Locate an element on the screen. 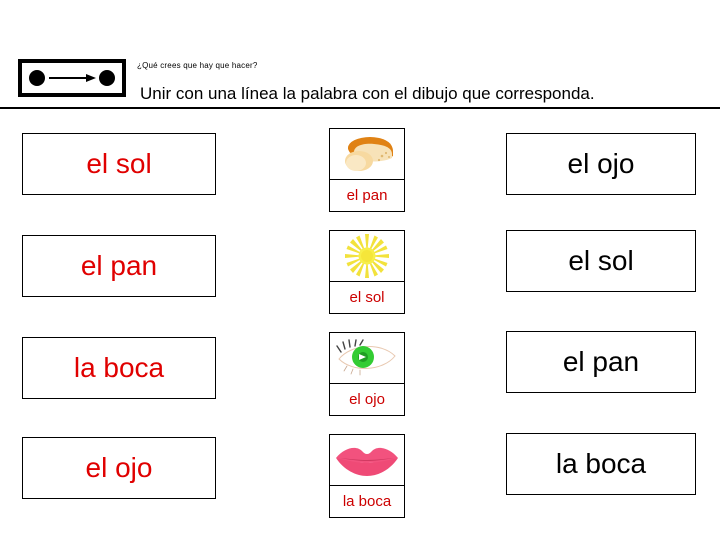  bread-graphic is located at coordinates (369, 154).